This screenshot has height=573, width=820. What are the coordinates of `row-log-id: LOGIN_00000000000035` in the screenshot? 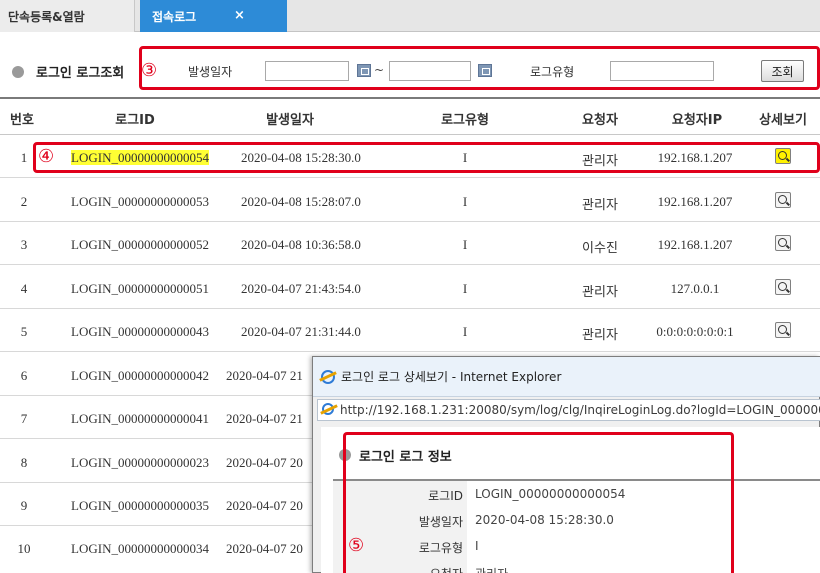 It's located at (140, 506).